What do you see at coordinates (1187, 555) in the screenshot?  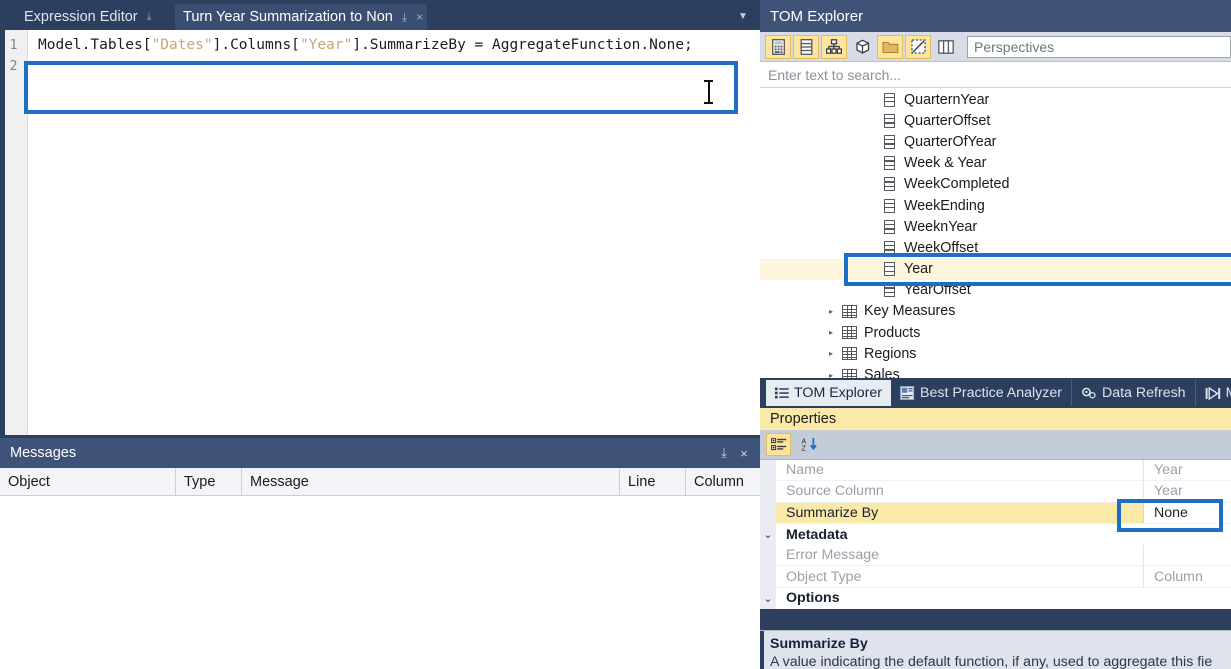 I see `property-value` at bounding box center [1187, 555].